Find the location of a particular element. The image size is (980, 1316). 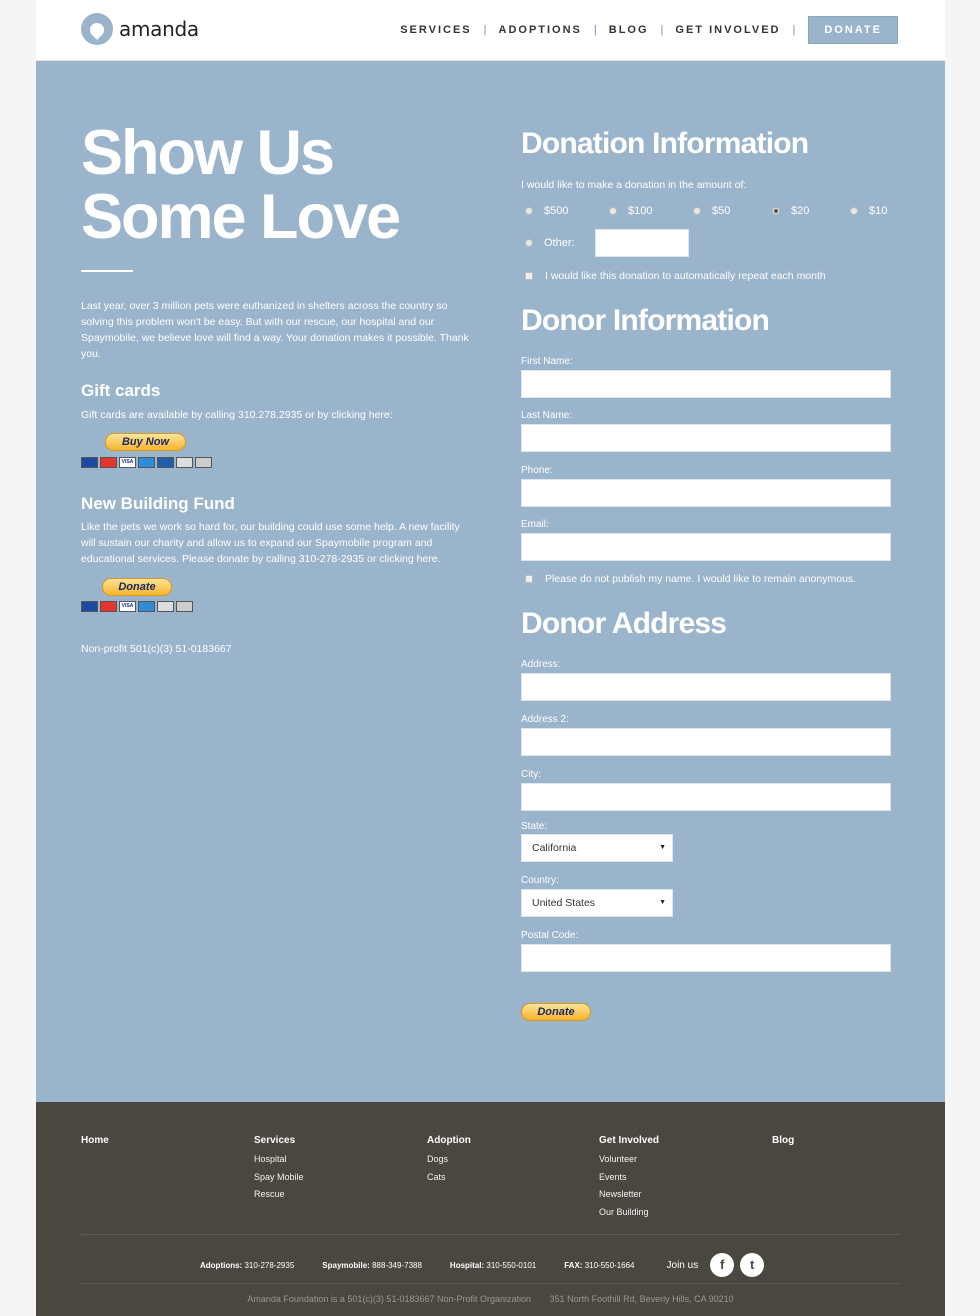

twitter-icon: t is located at coordinates (752, 1265).